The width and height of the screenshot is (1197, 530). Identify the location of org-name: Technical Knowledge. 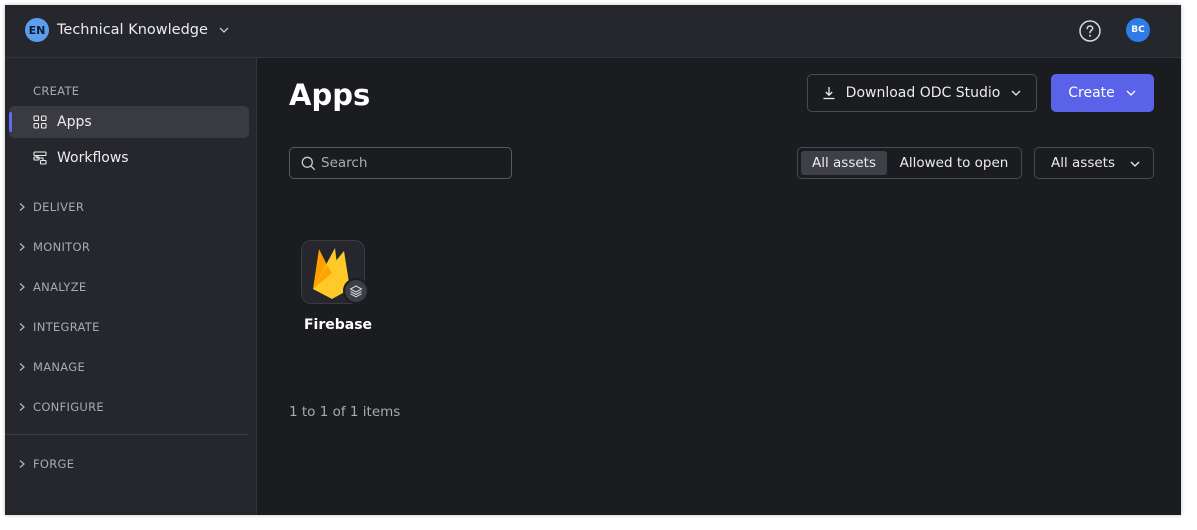
(132, 30).